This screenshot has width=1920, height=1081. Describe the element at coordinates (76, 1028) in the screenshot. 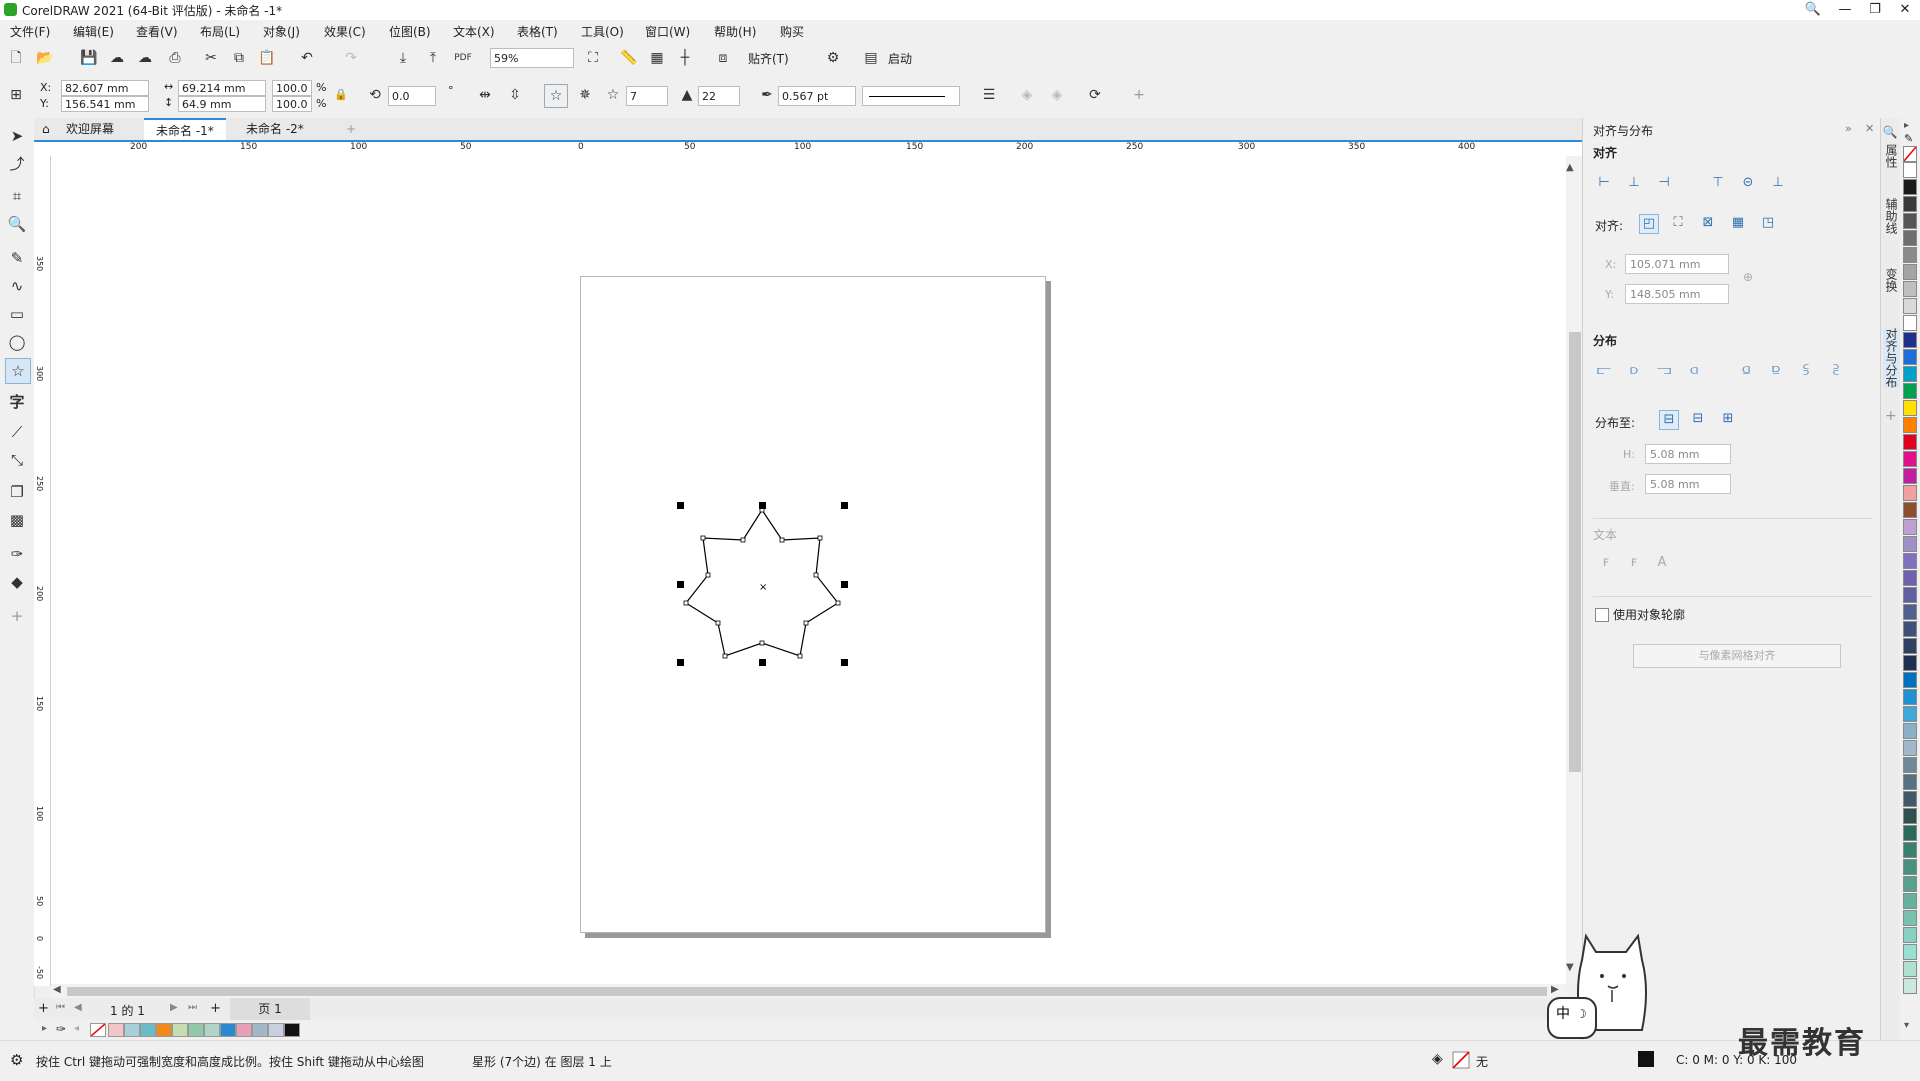

I see `palette-scroll-left-icon: ◂` at that location.